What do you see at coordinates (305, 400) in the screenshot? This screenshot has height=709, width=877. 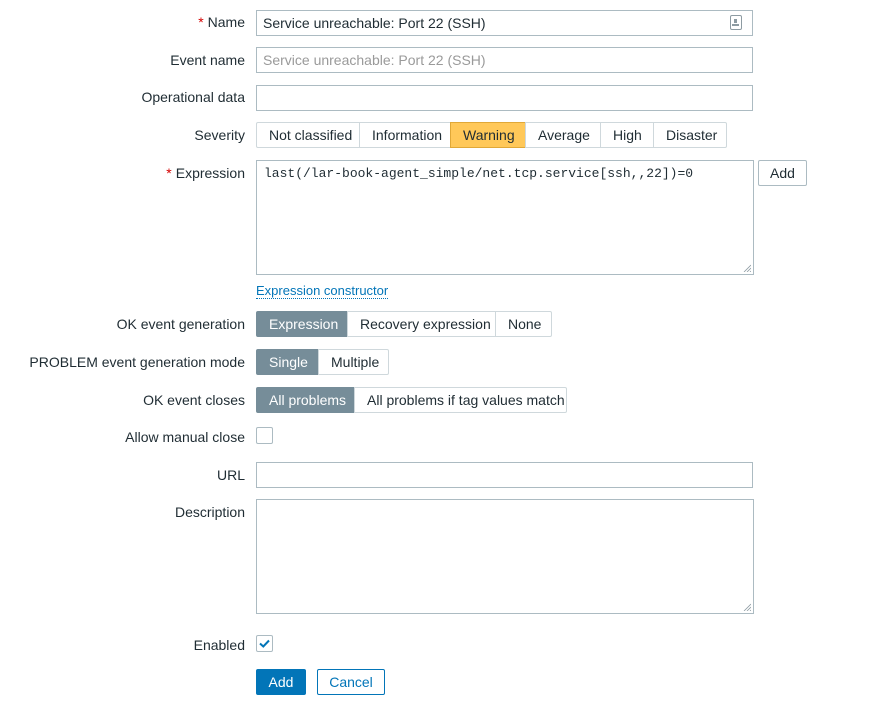 I see `ok-event-closes-all-problems: All problems` at bounding box center [305, 400].